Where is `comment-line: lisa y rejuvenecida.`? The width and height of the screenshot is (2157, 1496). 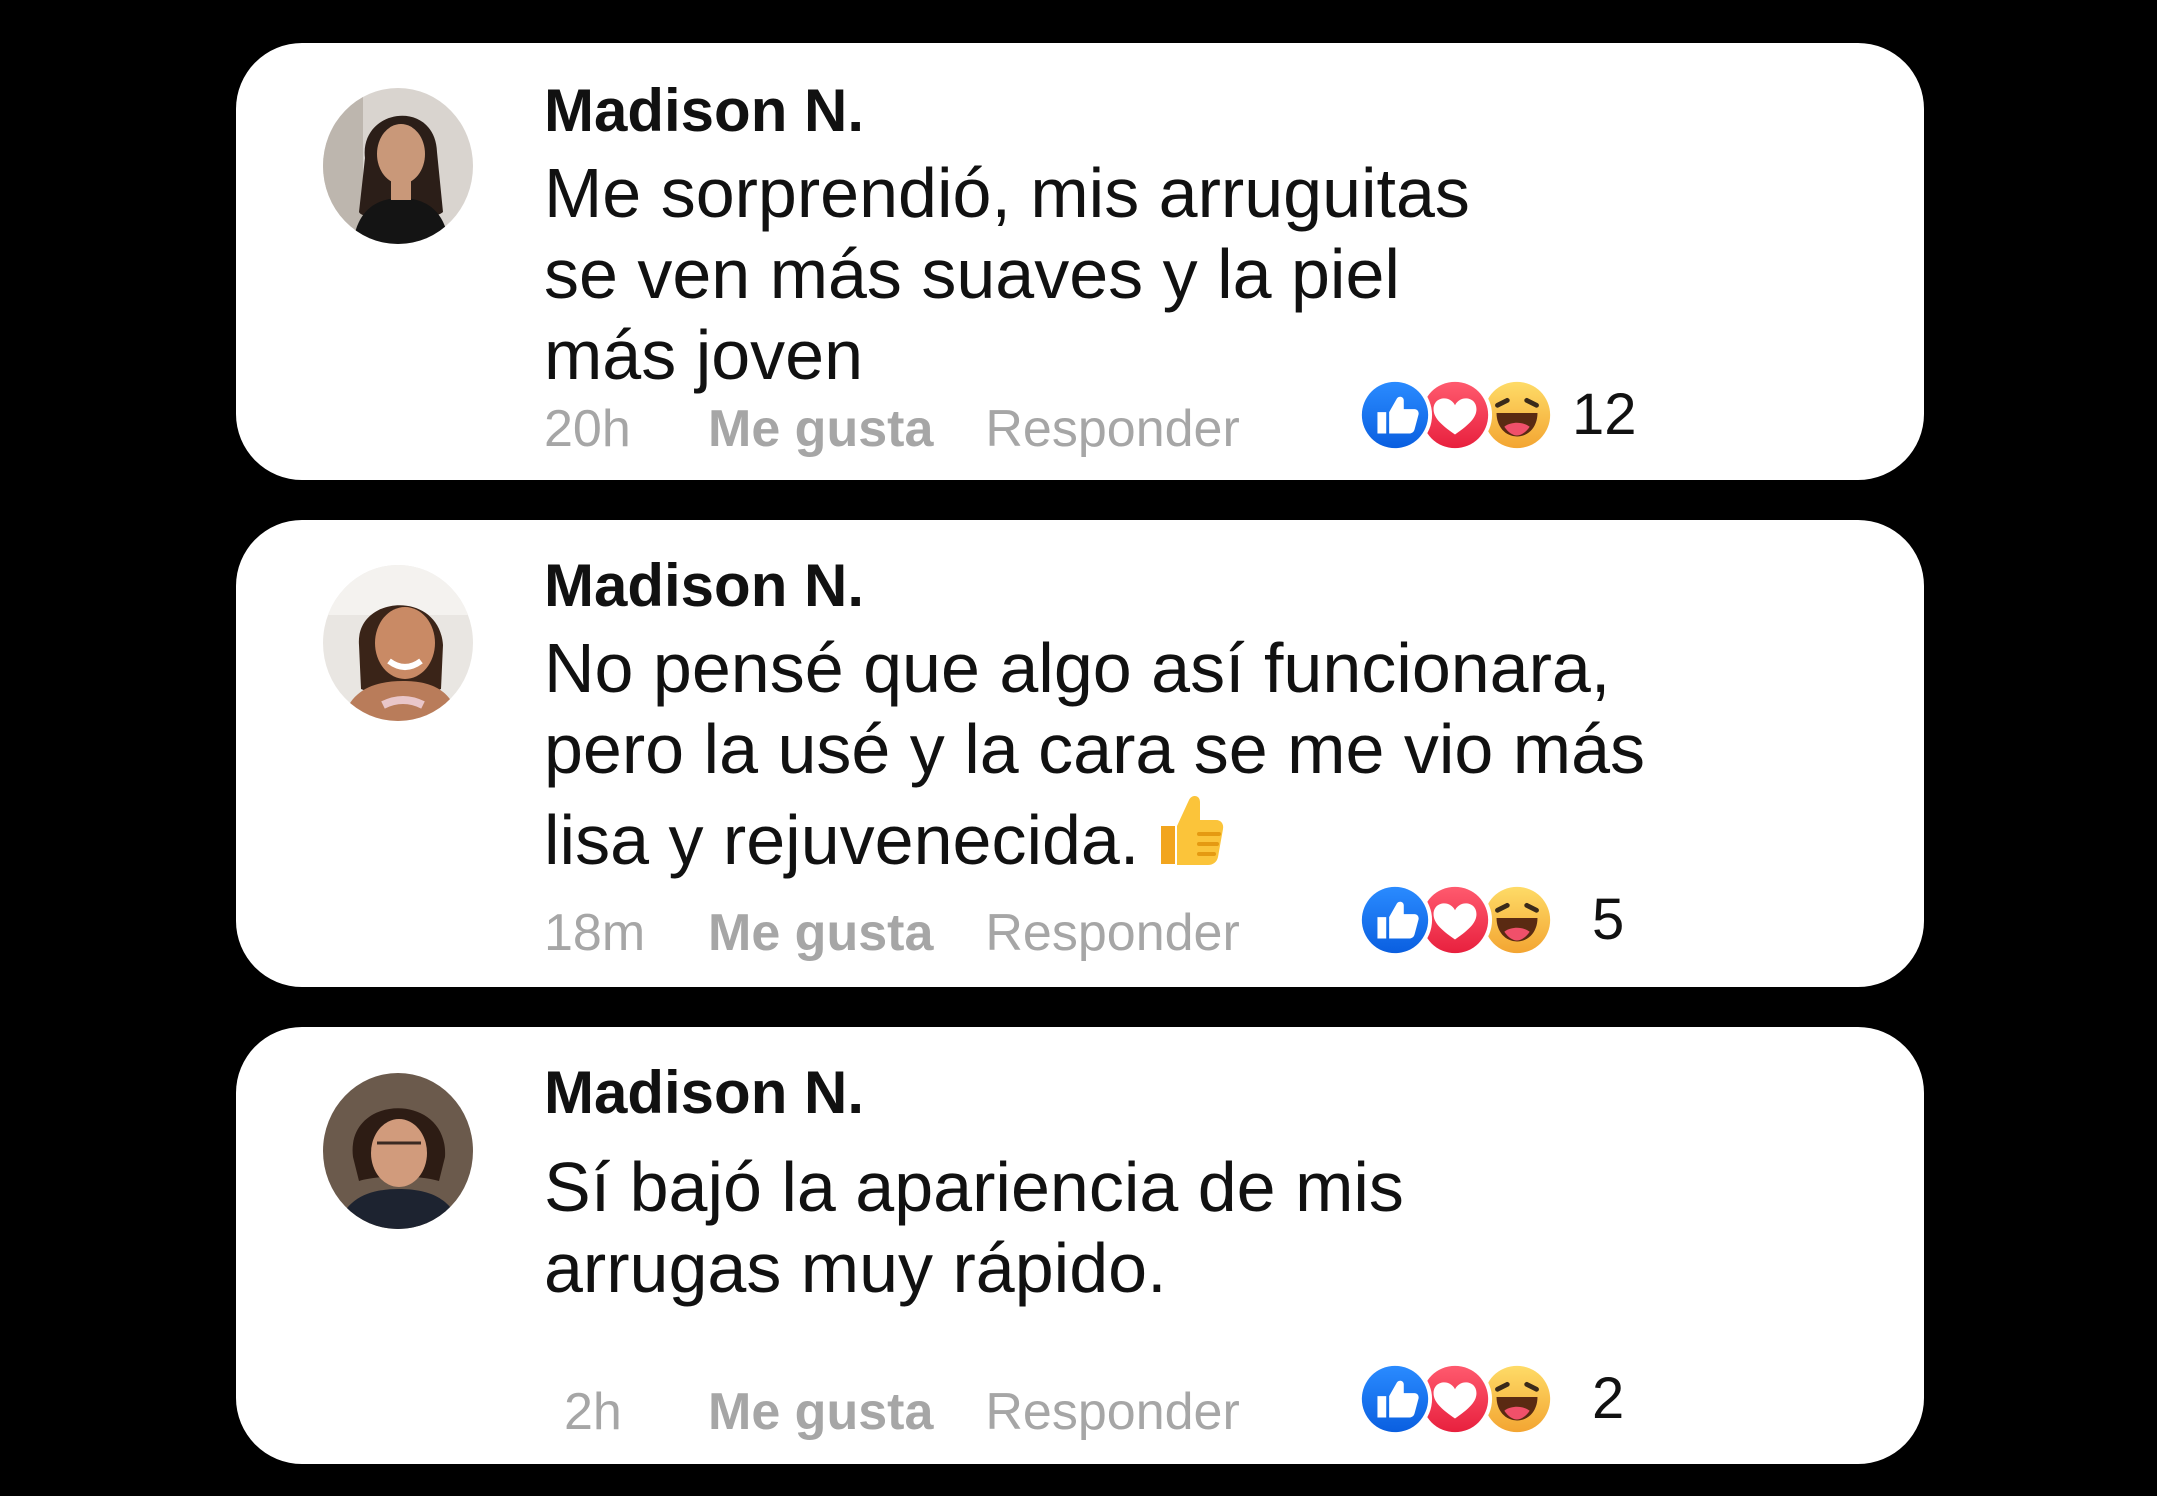 comment-line: lisa y rejuvenecida. is located at coordinates (1094, 835).